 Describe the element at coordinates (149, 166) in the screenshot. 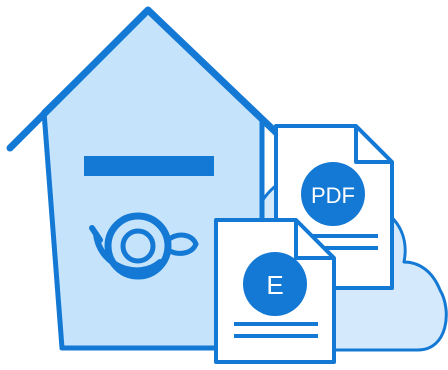

I see `mail-slot` at that location.